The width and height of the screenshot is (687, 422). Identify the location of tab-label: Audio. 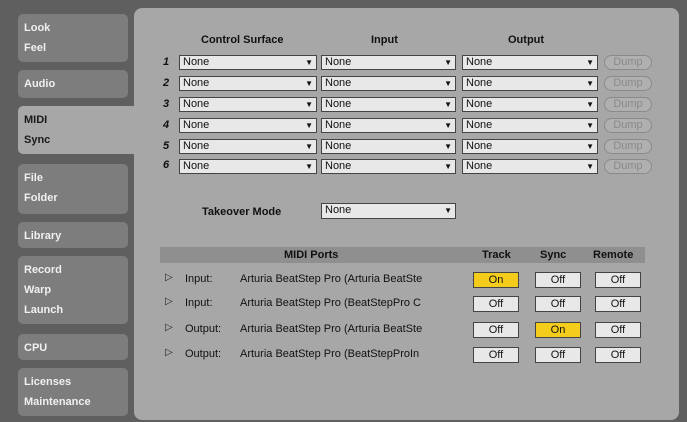
(40, 84).